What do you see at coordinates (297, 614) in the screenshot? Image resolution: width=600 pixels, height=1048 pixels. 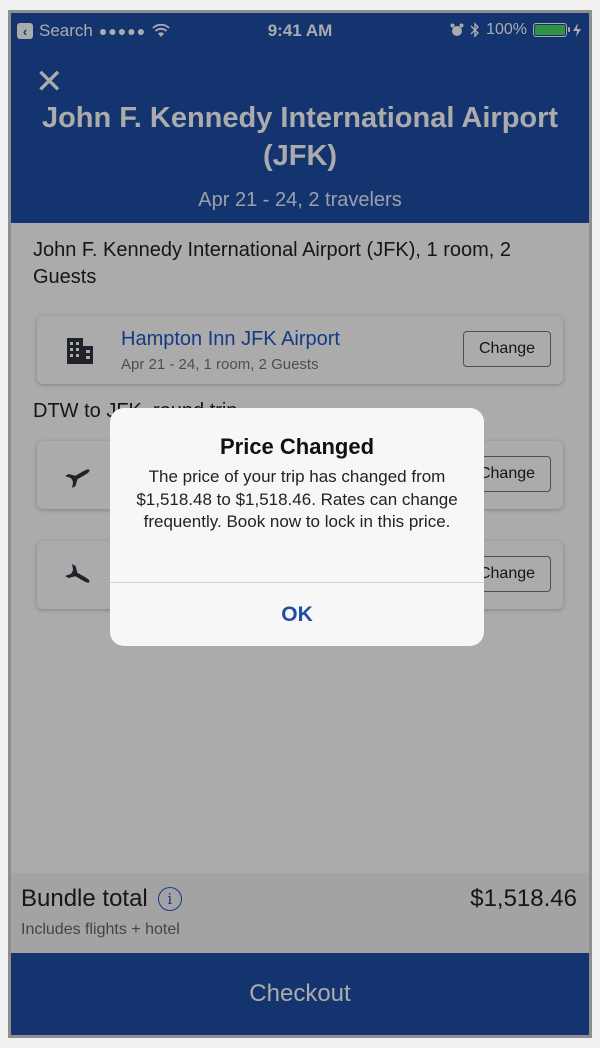 I see `ok-button: OK` at bounding box center [297, 614].